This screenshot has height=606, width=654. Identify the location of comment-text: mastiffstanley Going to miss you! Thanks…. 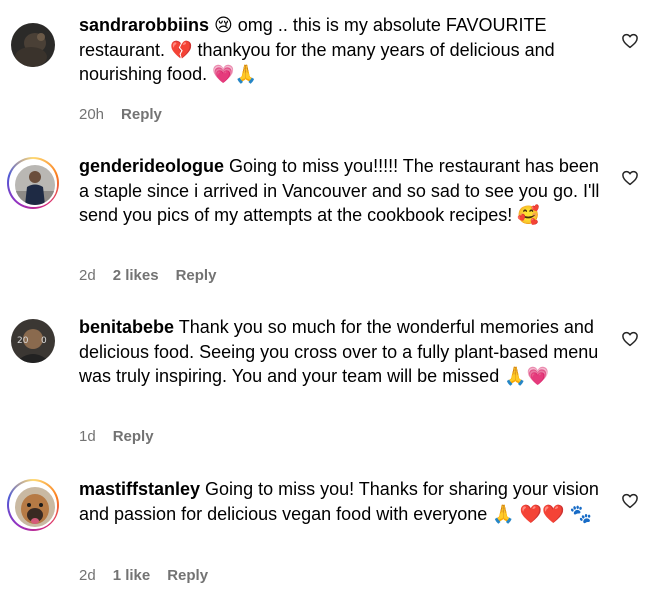
(344, 501).